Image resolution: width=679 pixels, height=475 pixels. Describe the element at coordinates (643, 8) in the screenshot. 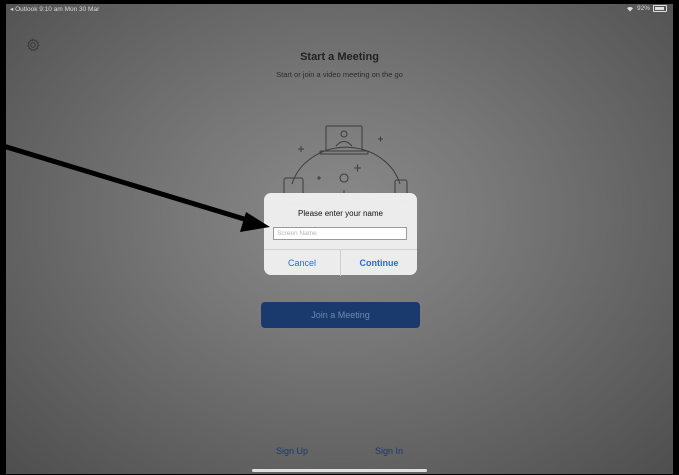

I see `battery-percent: 92%` at that location.